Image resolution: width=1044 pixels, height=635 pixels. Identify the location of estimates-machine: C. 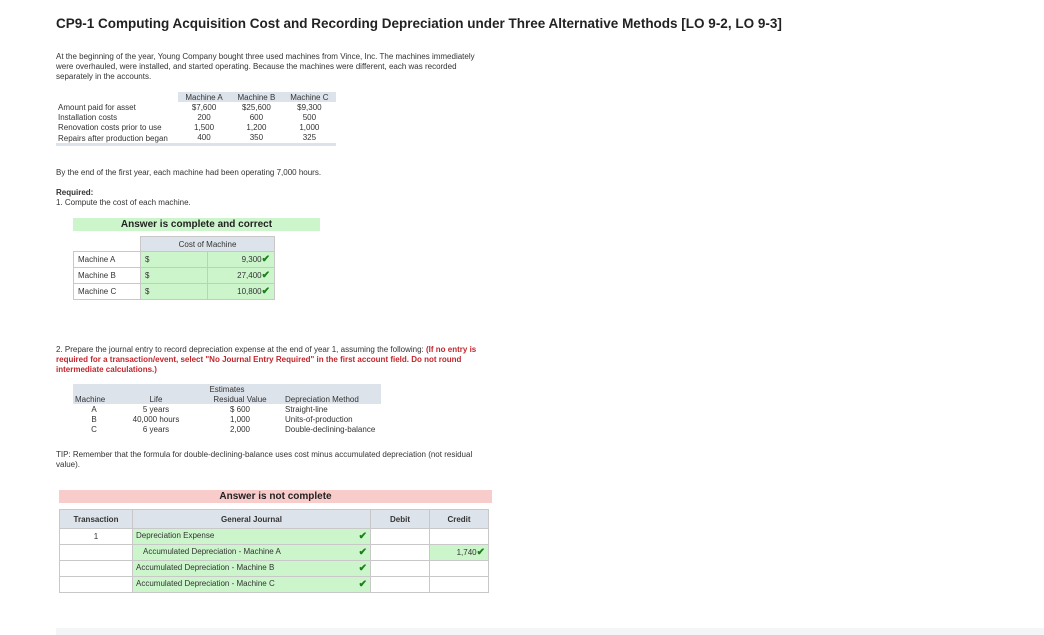
(94, 429).